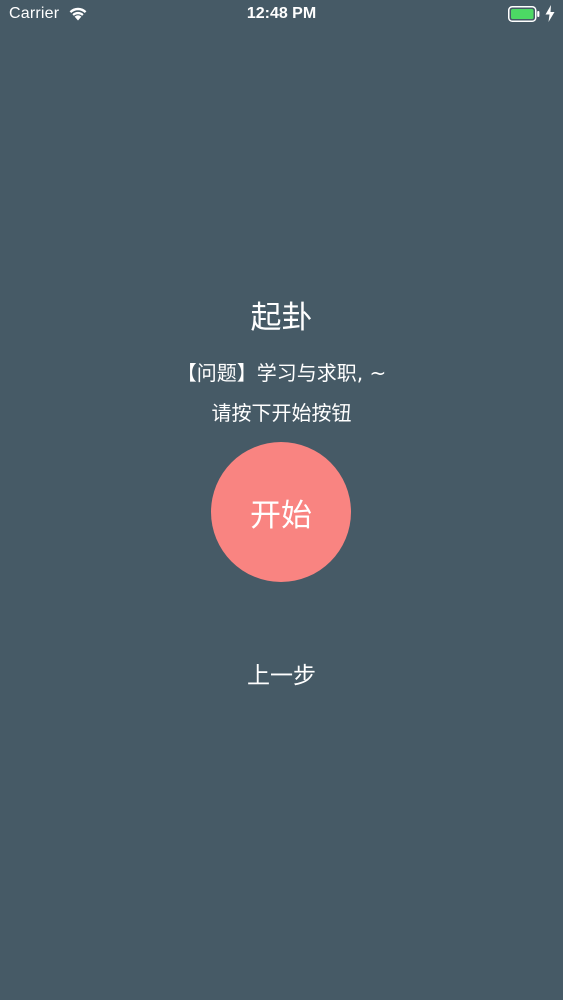 This screenshot has width=563, height=1000. I want to click on start-button: 开始, so click(281, 512).